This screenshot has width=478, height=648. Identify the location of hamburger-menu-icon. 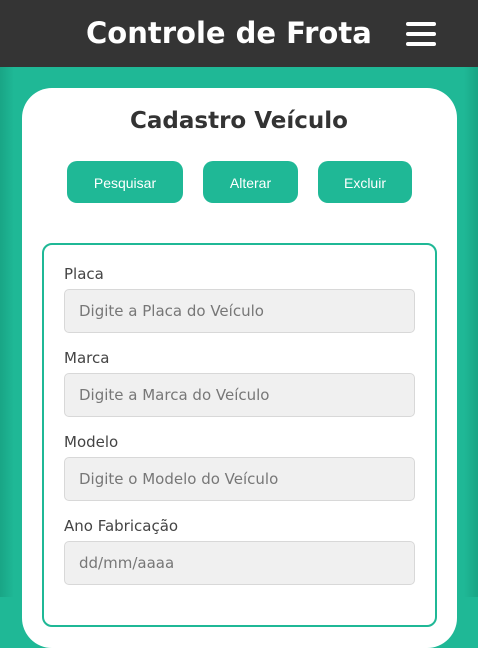
(422, 34).